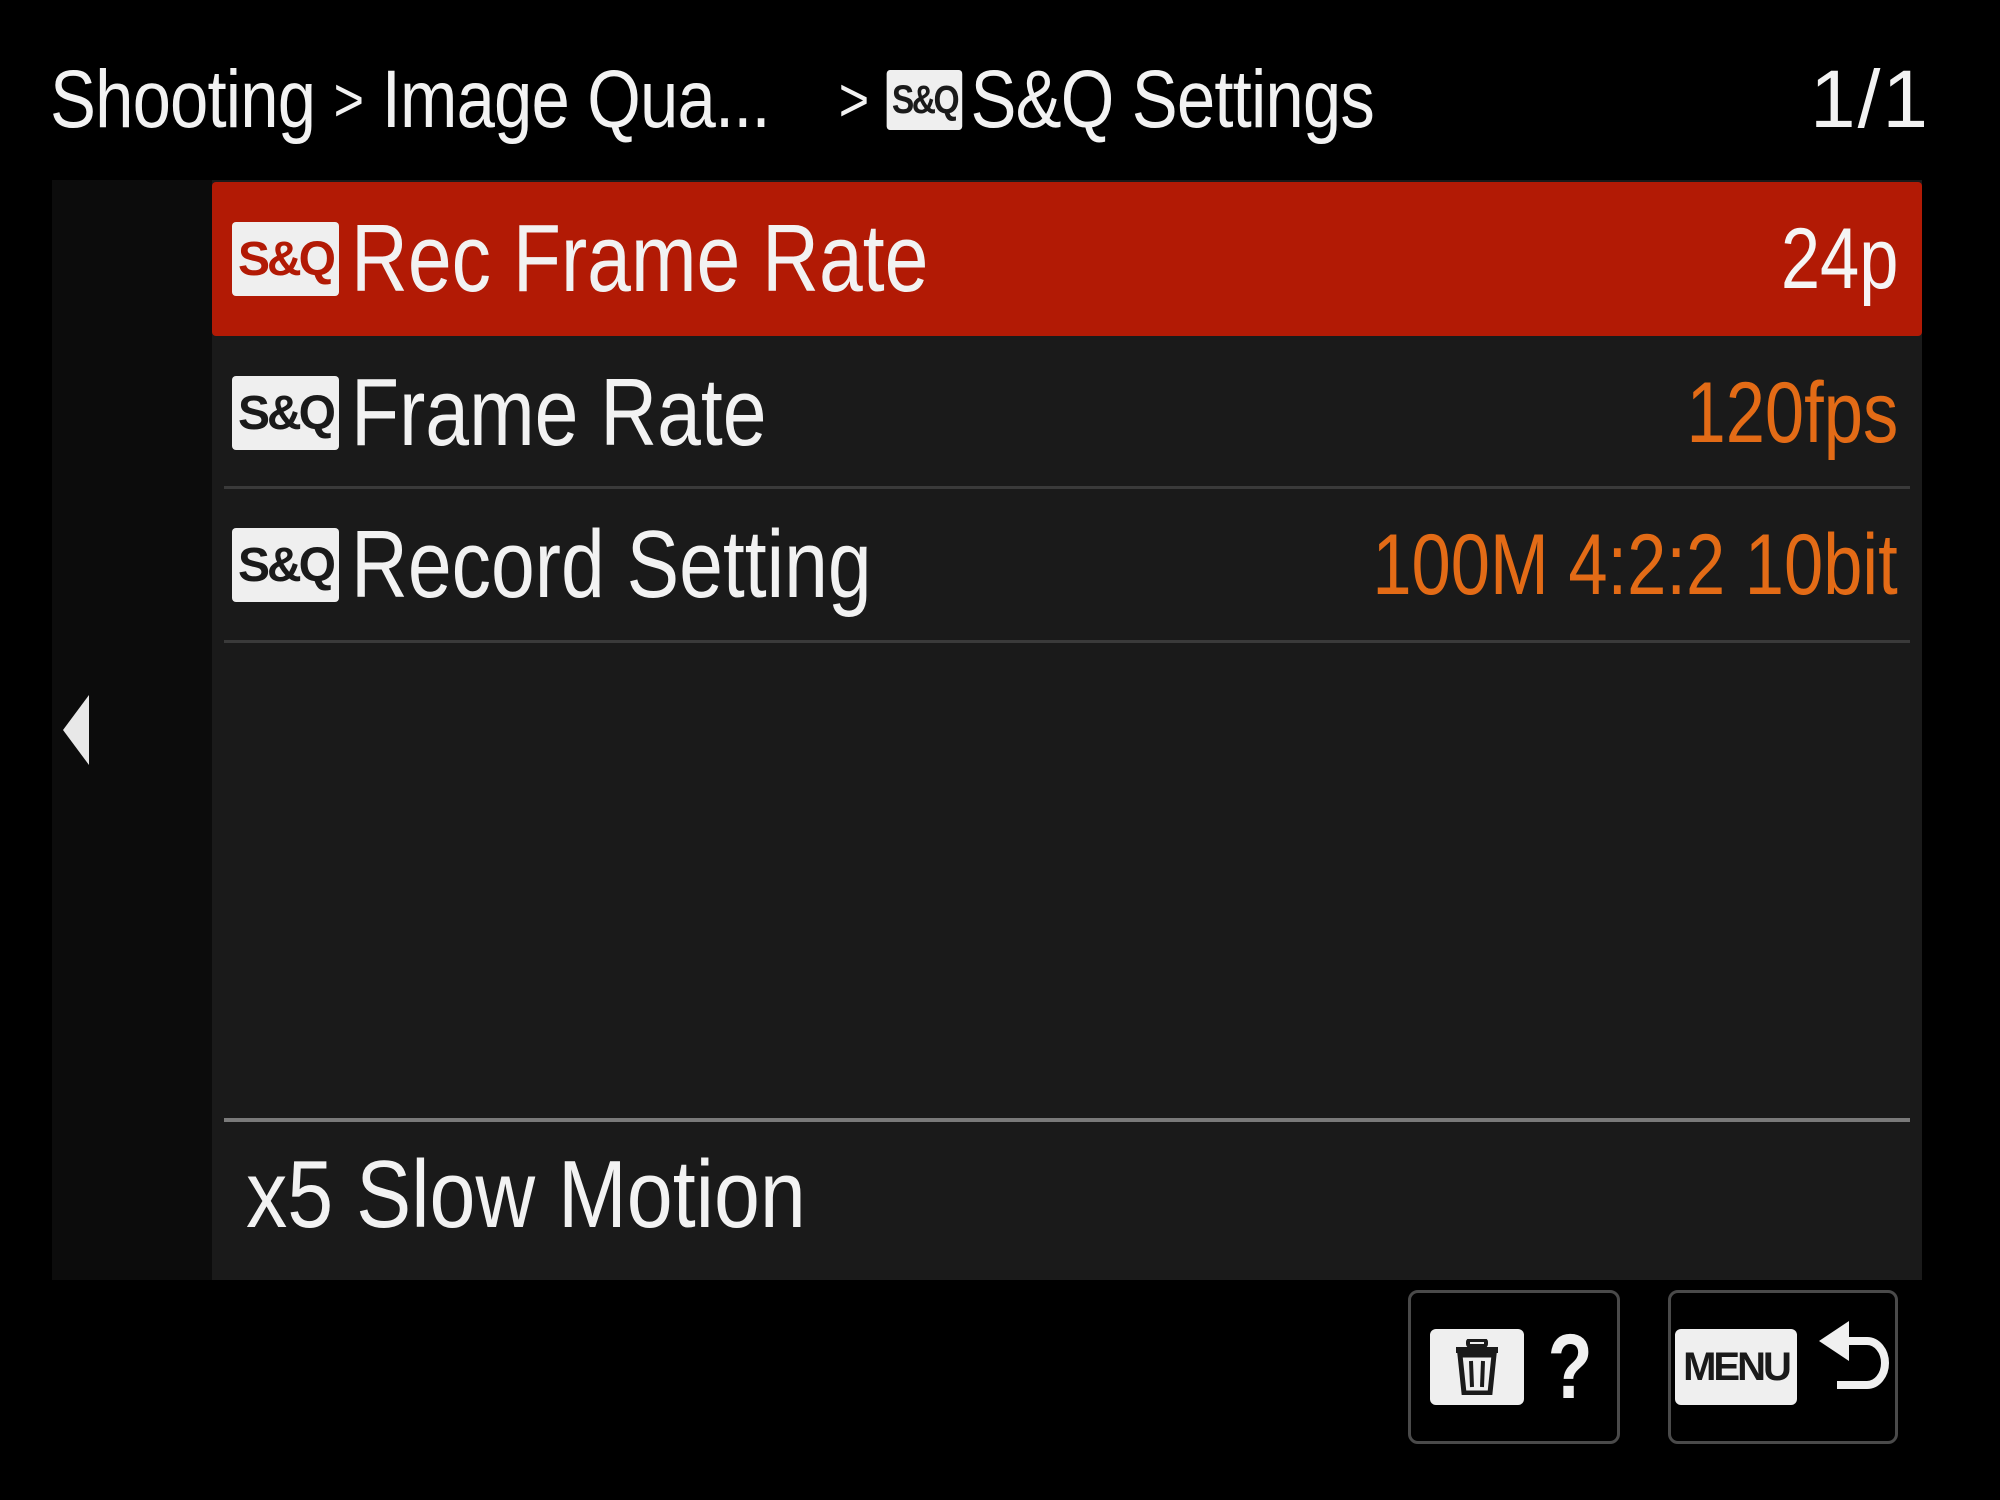  Describe the element at coordinates (1635, 564) in the screenshot. I see `menu-item-value: 100M 4:2:2 10bit` at that location.